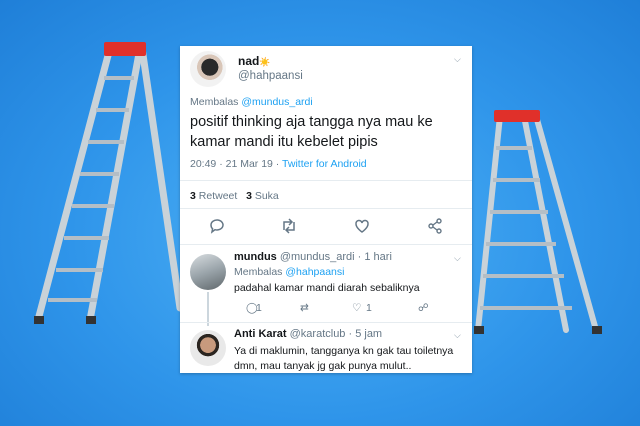 Image resolution: width=640 pixels, height=426 pixels. Describe the element at coordinates (276, 102) in the screenshot. I see `reply-to-link: @mundus_ardi` at that location.